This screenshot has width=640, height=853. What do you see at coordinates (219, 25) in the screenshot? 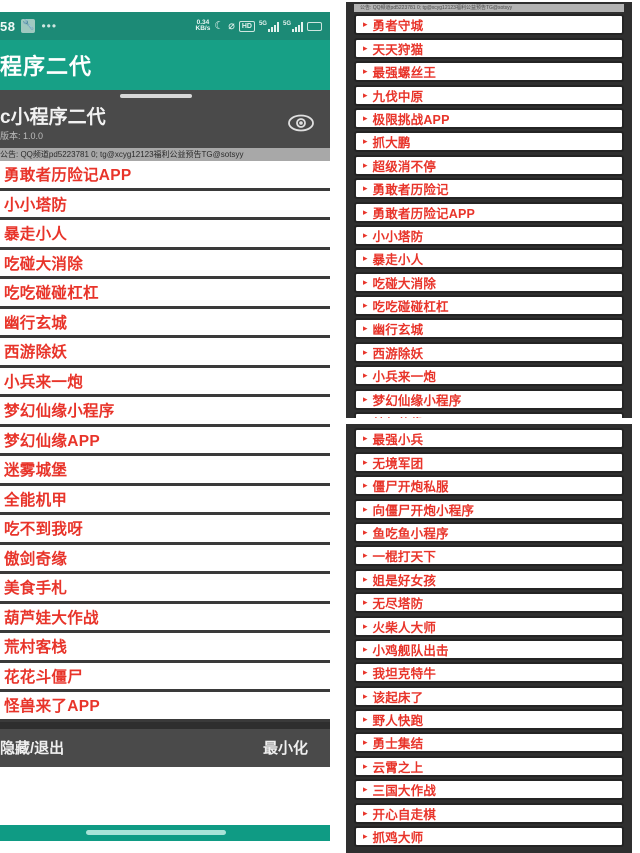
I see `moon-icon: ☾` at bounding box center [219, 25].